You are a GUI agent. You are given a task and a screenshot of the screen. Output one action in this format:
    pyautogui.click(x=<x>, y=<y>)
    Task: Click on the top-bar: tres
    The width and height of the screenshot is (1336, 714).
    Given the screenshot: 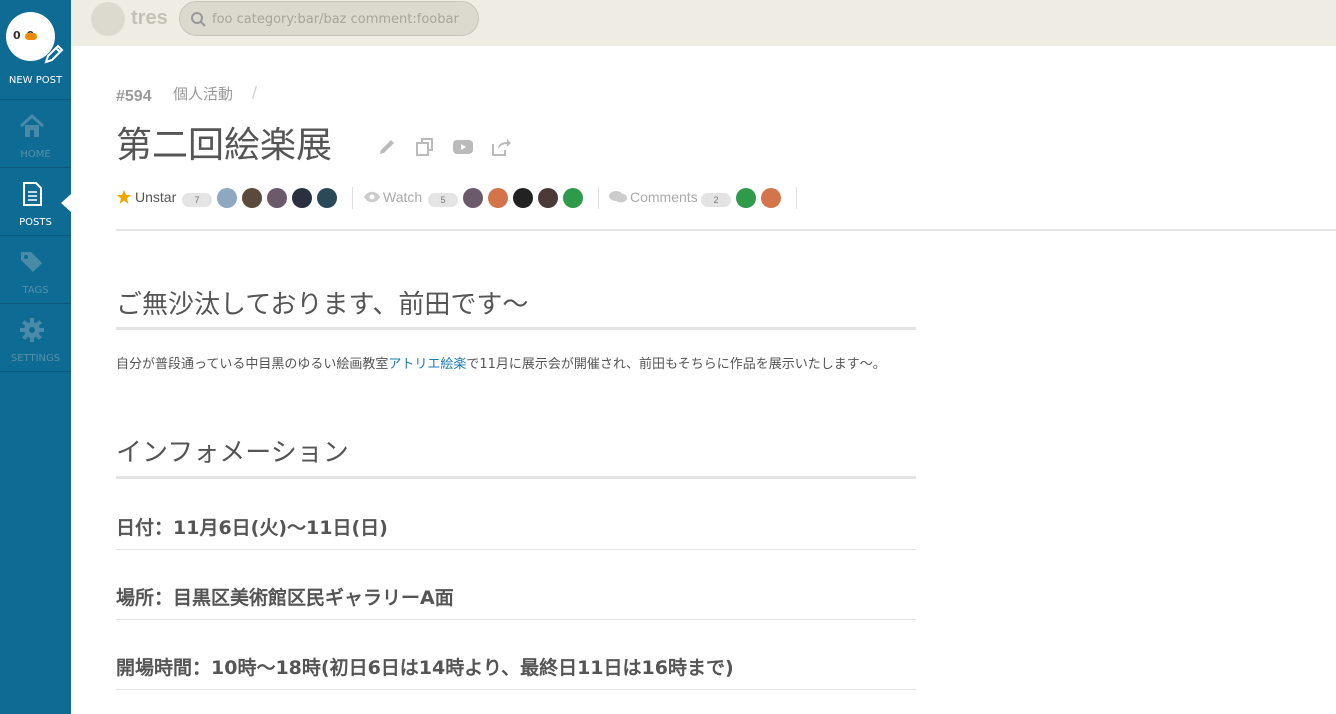 What is the action you would take?
    pyautogui.click(x=703, y=23)
    